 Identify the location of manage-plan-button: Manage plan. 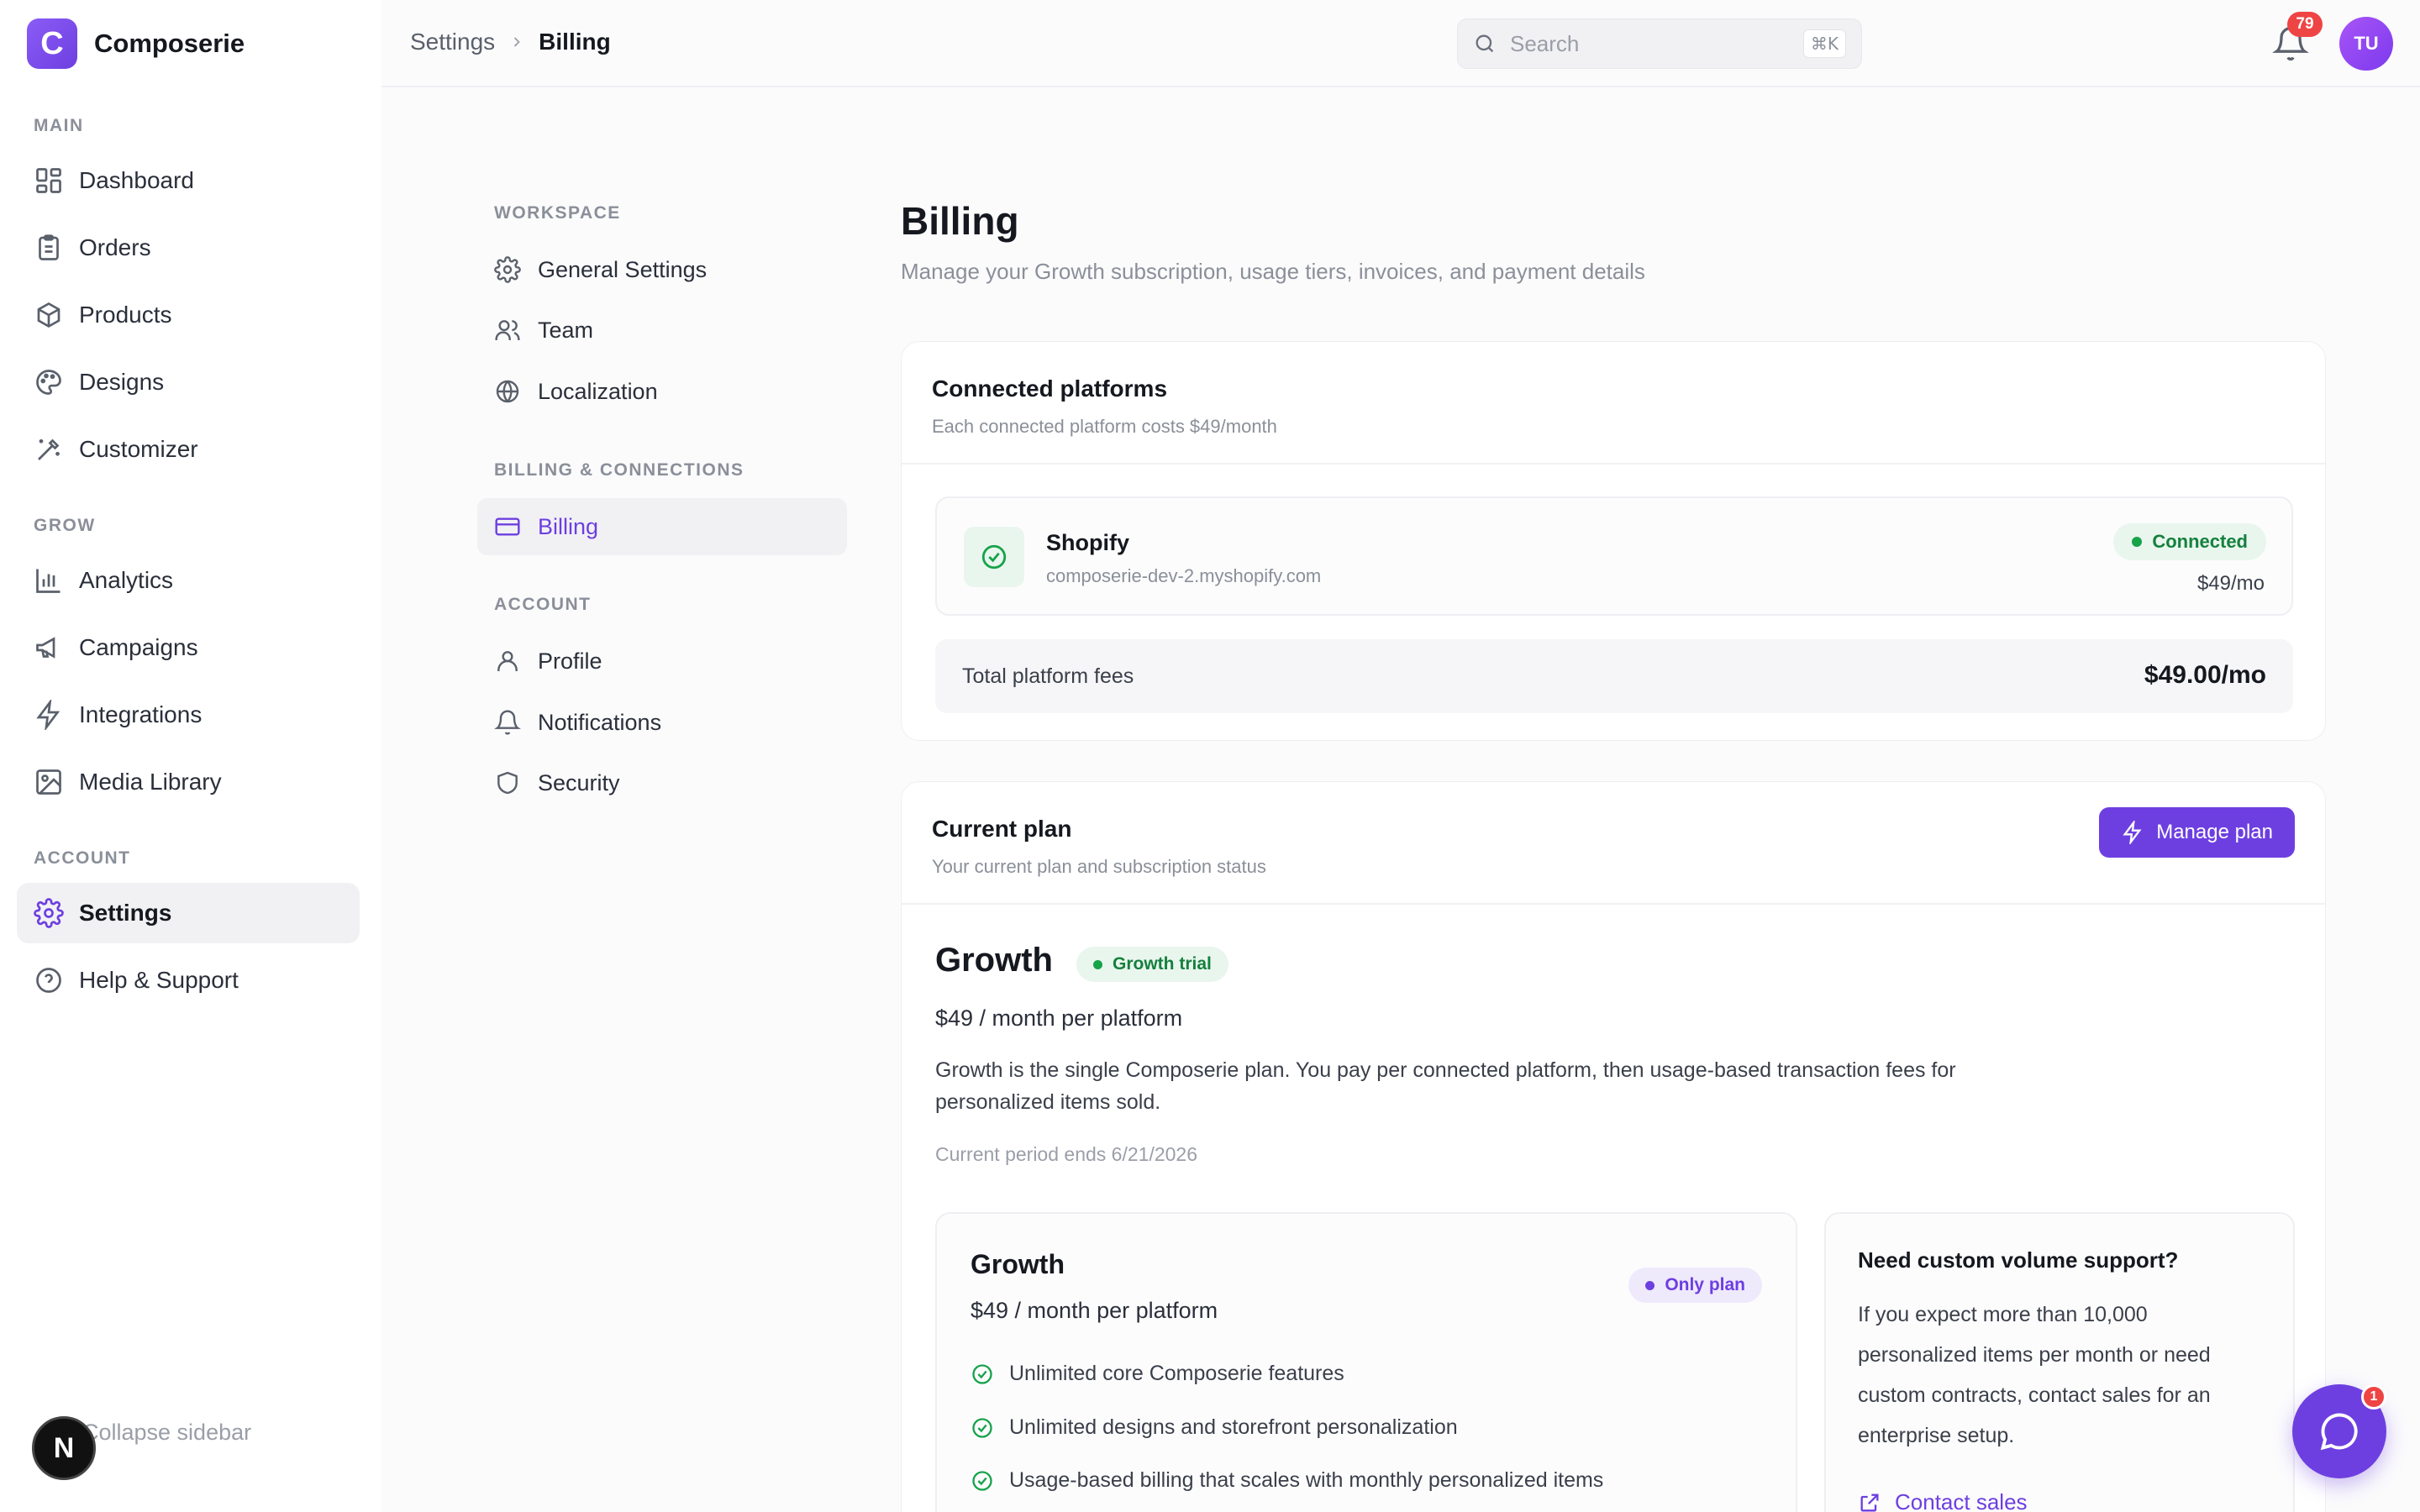
(2197, 832).